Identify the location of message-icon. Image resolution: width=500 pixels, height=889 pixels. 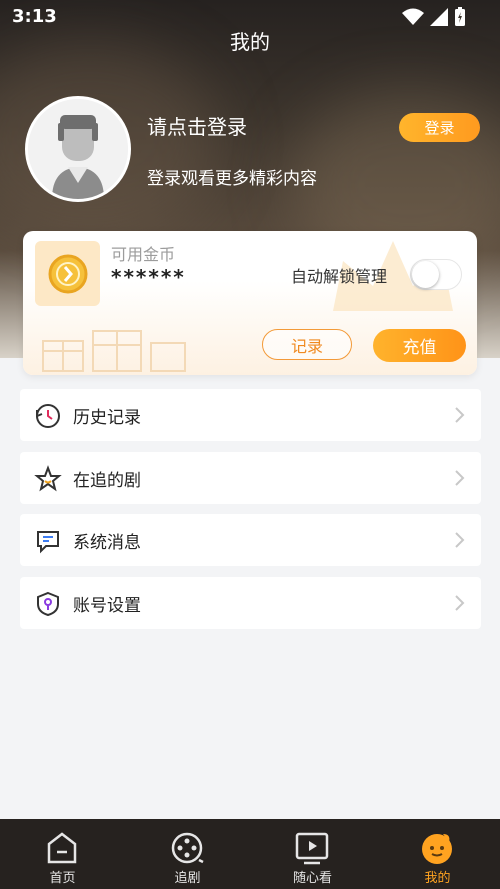
(48, 542).